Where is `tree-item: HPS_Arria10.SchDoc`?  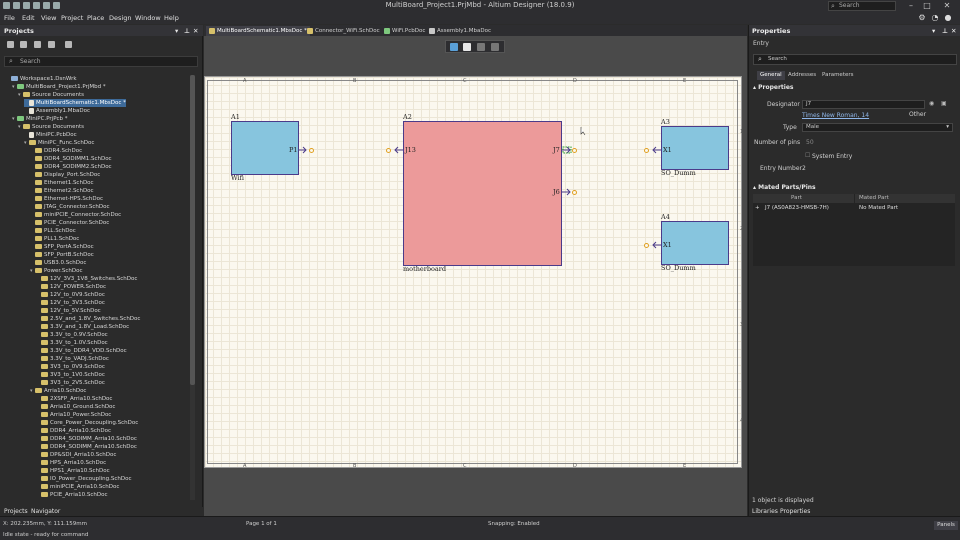
tree-item: HPS_Arria10.SchDoc is located at coordinates (71, 463).